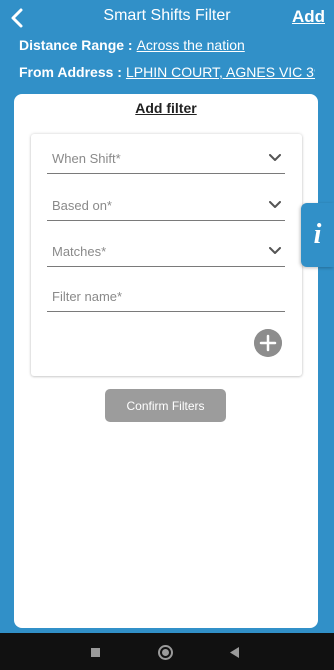 This screenshot has height=670, width=334. Describe the element at coordinates (70, 72) in the screenshot. I see `from-address-label: From Address :` at that location.